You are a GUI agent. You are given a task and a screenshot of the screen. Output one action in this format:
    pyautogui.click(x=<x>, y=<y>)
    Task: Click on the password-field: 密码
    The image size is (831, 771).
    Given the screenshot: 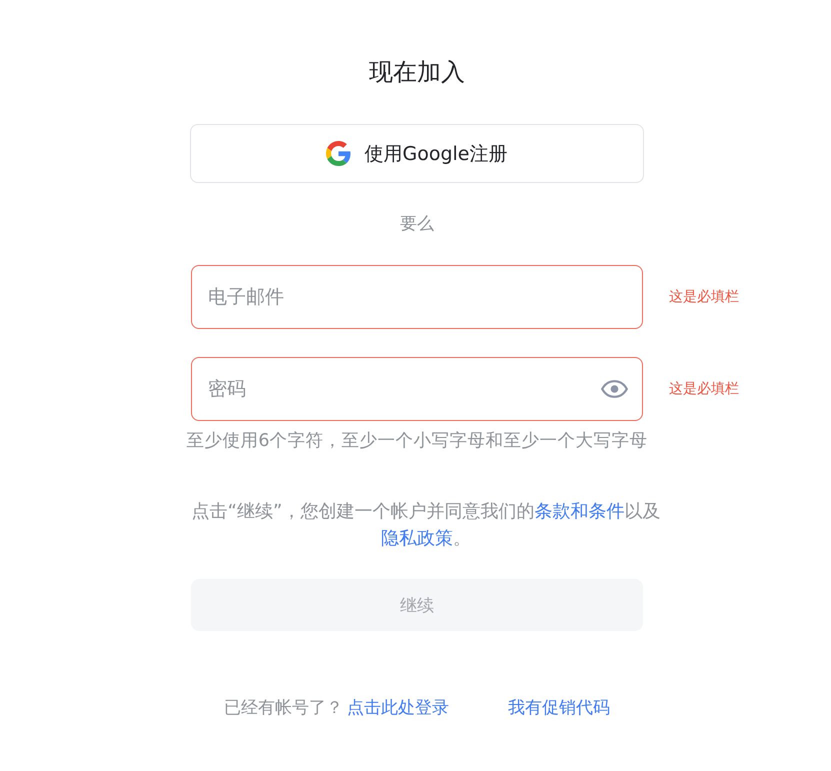 What is the action you would take?
    pyautogui.click(x=417, y=389)
    